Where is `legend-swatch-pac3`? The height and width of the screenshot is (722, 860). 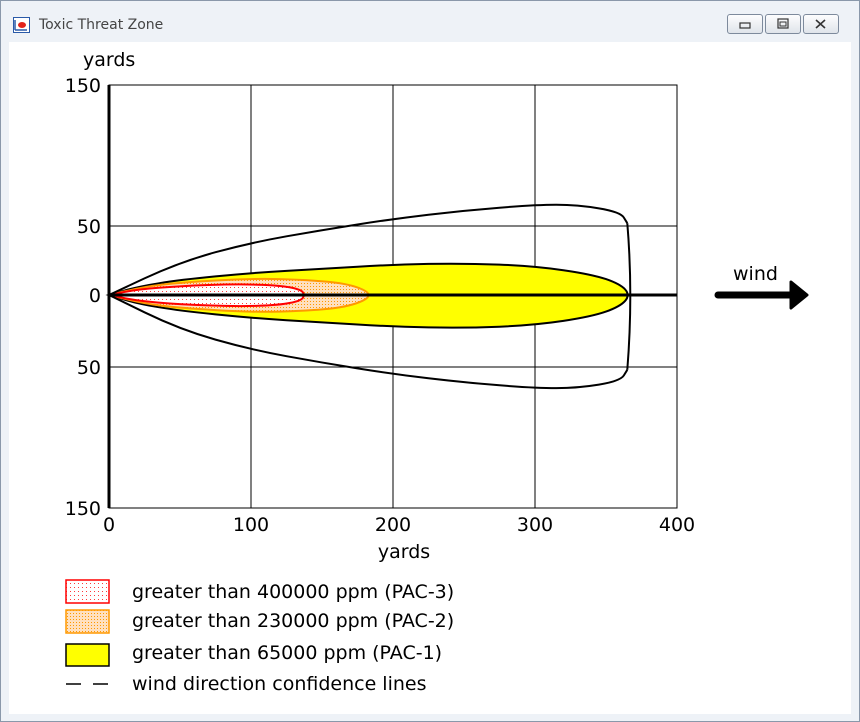 legend-swatch-pac3 is located at coordinates (87, 591).